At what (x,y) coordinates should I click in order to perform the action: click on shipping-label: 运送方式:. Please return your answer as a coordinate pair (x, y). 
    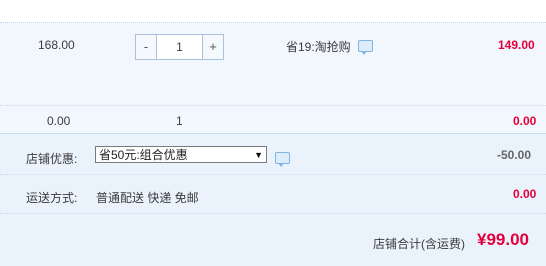
    Looking at the image, I should click on (52, 198).